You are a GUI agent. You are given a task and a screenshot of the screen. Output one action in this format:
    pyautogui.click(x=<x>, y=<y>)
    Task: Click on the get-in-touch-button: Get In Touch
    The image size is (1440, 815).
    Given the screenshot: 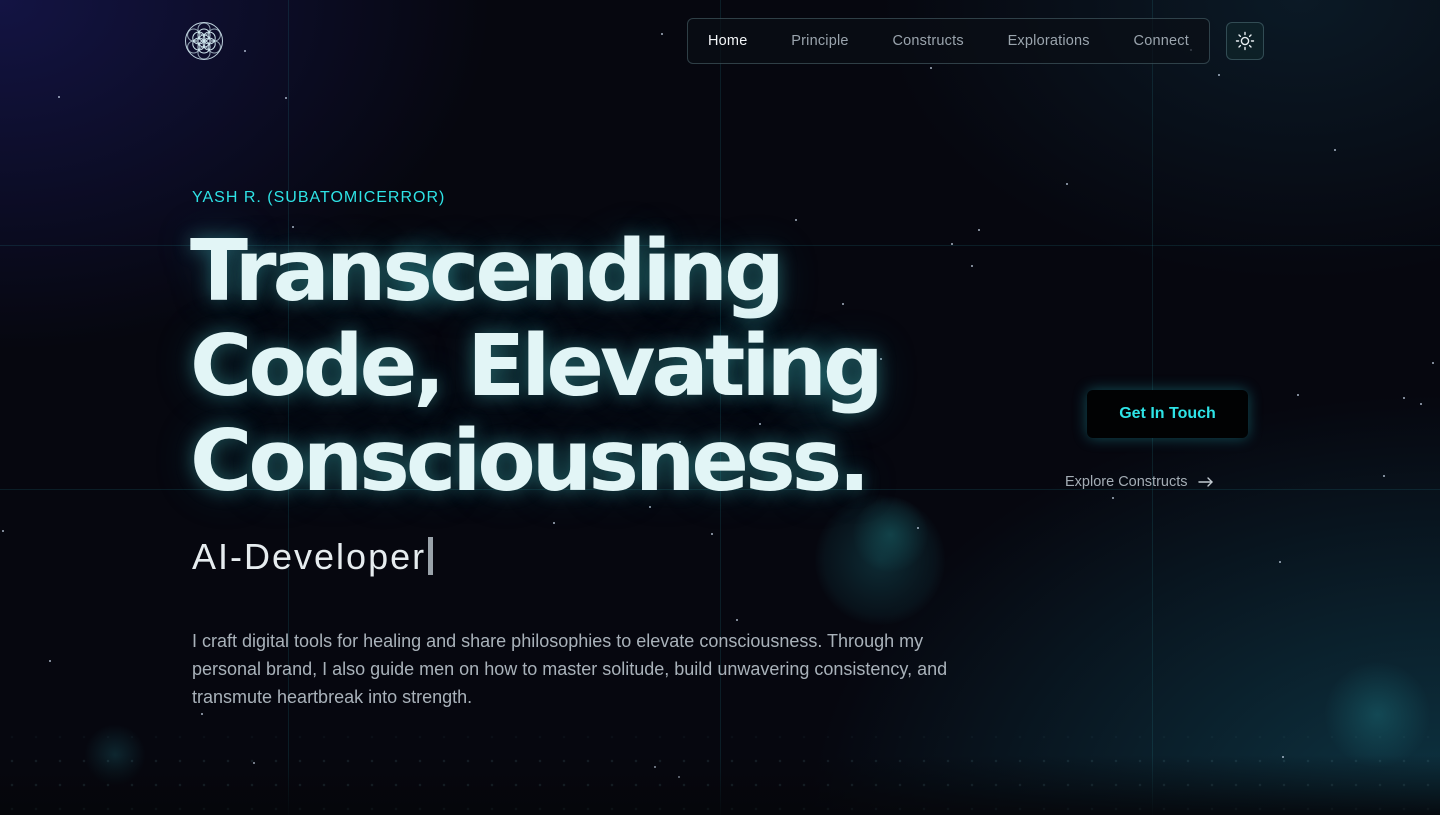 What is the action you would take?
    pyautogui.click(x=1167, y=414)
    